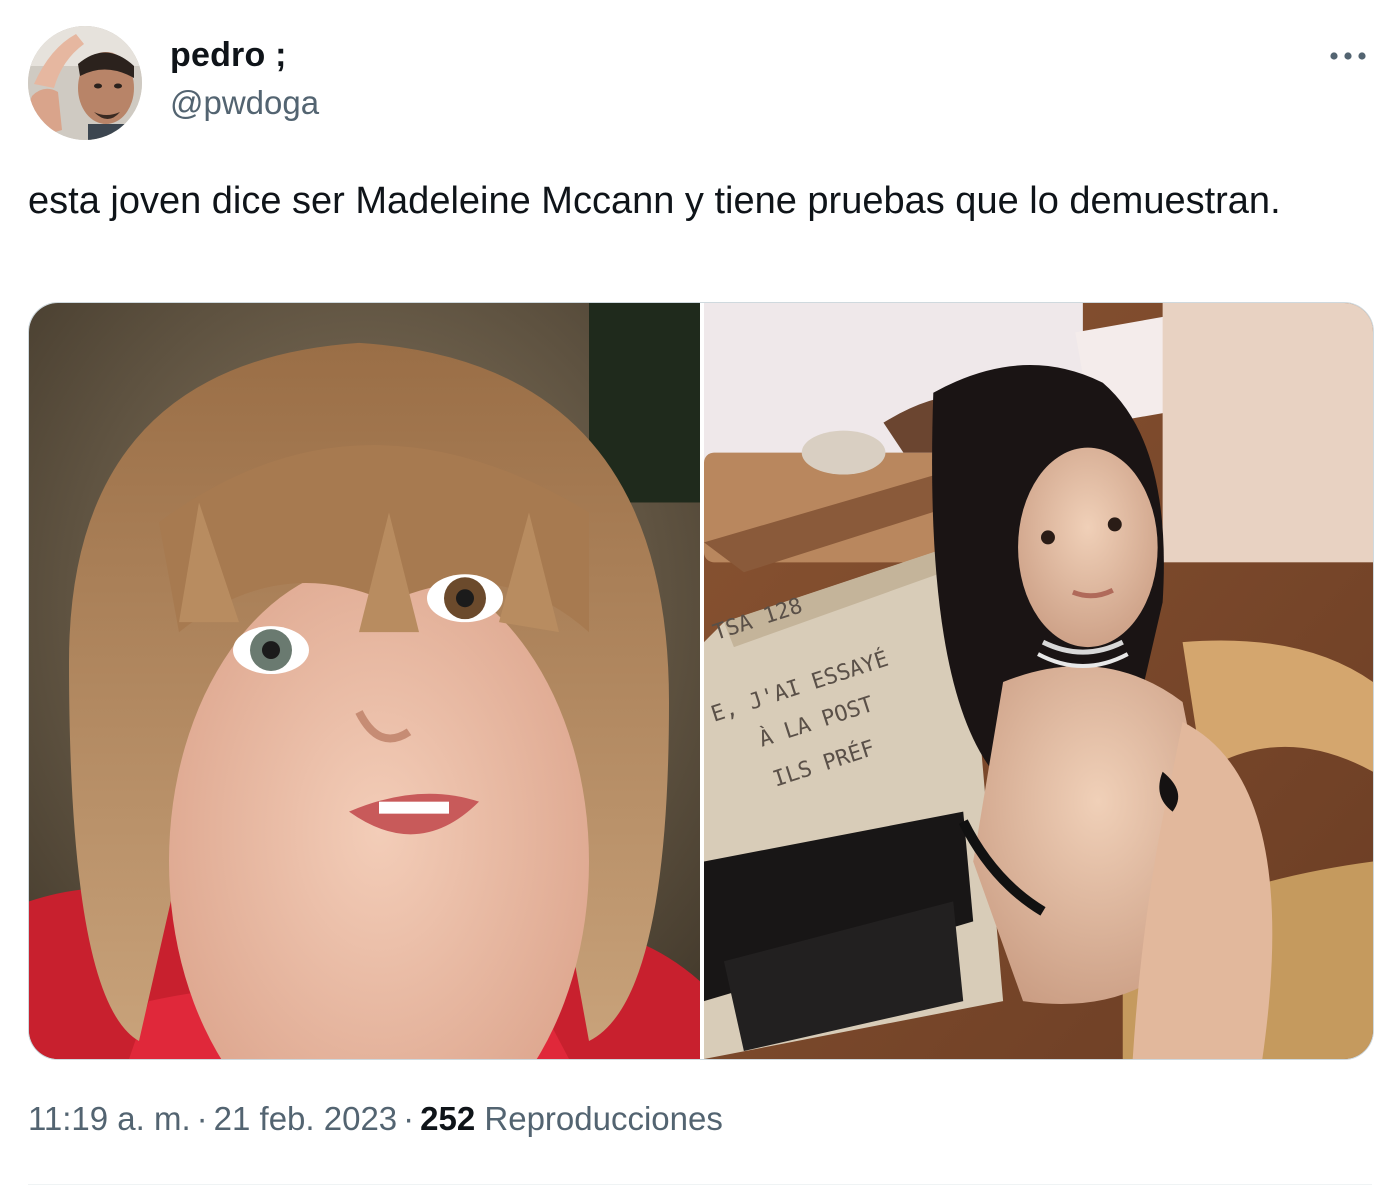 This screenshot has height=1199, width=1400. What do you see at coordinates (448, 1118) in the screenshot?
I see `views-count: 252` at bounding box center [448, 1118].